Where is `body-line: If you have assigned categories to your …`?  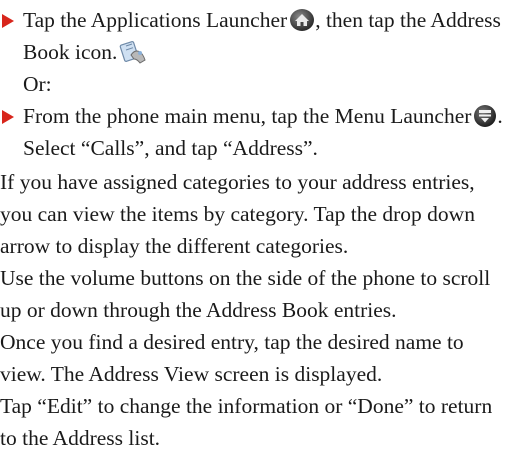
body-line: If you have assigned categories to your … is located at coordinates (237, 182).